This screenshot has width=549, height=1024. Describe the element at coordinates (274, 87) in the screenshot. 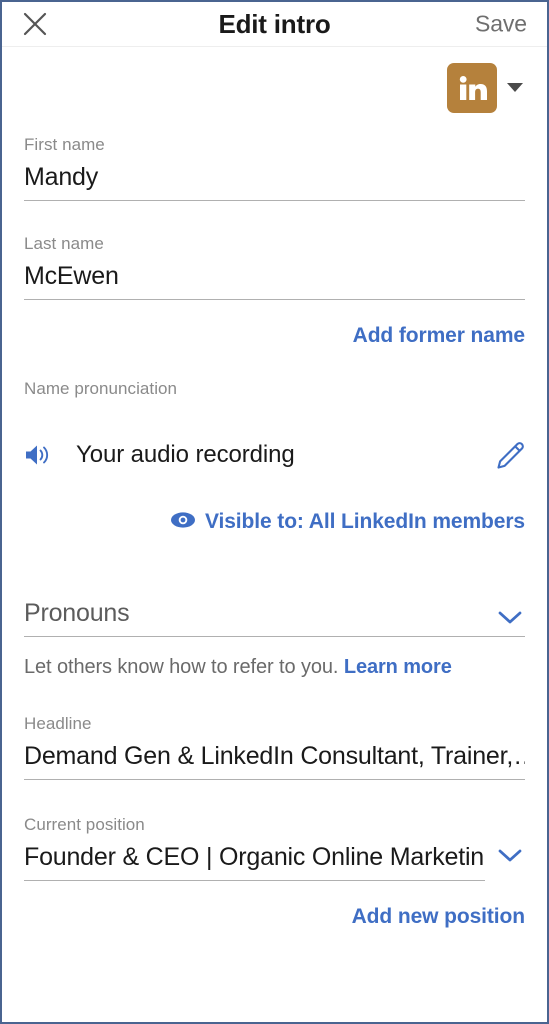

I see `branding-row` at that location.